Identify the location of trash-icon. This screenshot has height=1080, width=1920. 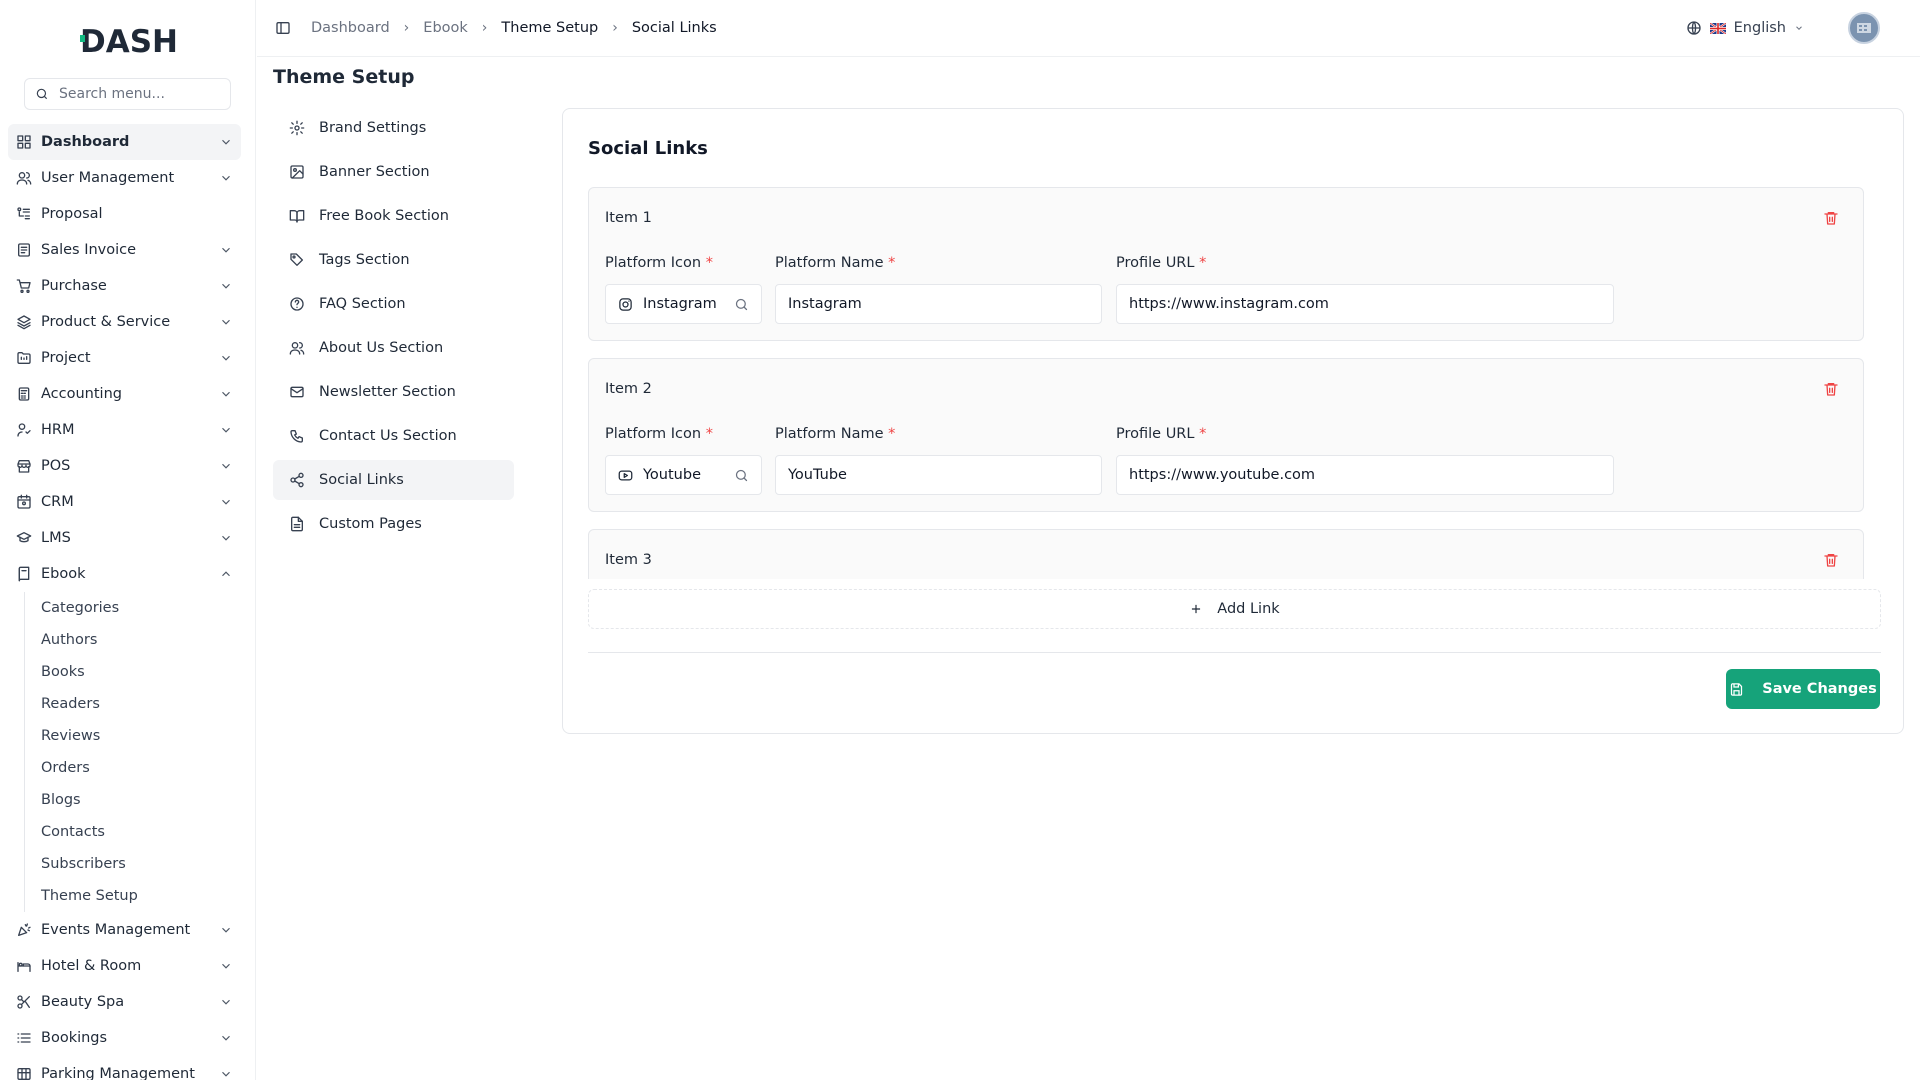
(1831, 560).